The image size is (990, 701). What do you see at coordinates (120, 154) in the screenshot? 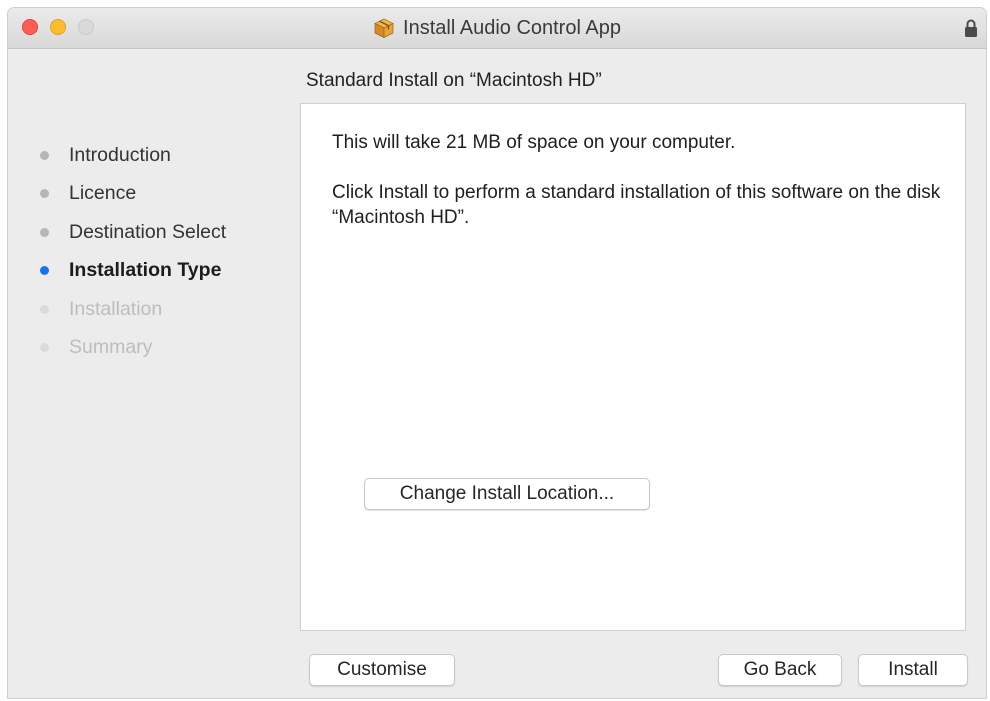
I see `step-label: Introduction` at bounding box center [120, 154].